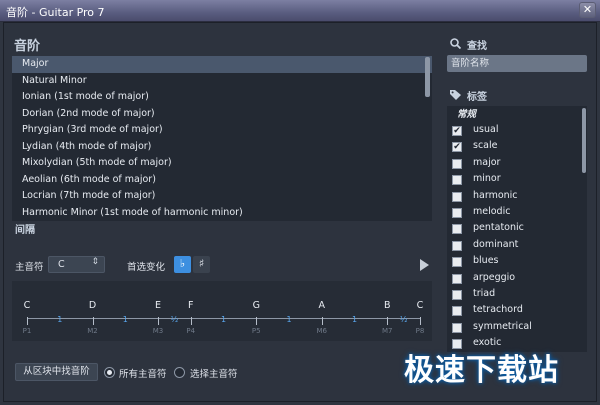 This screenshot has height=405, width=600. I want to click on tag-item: tetrachord, so click(517, 311).